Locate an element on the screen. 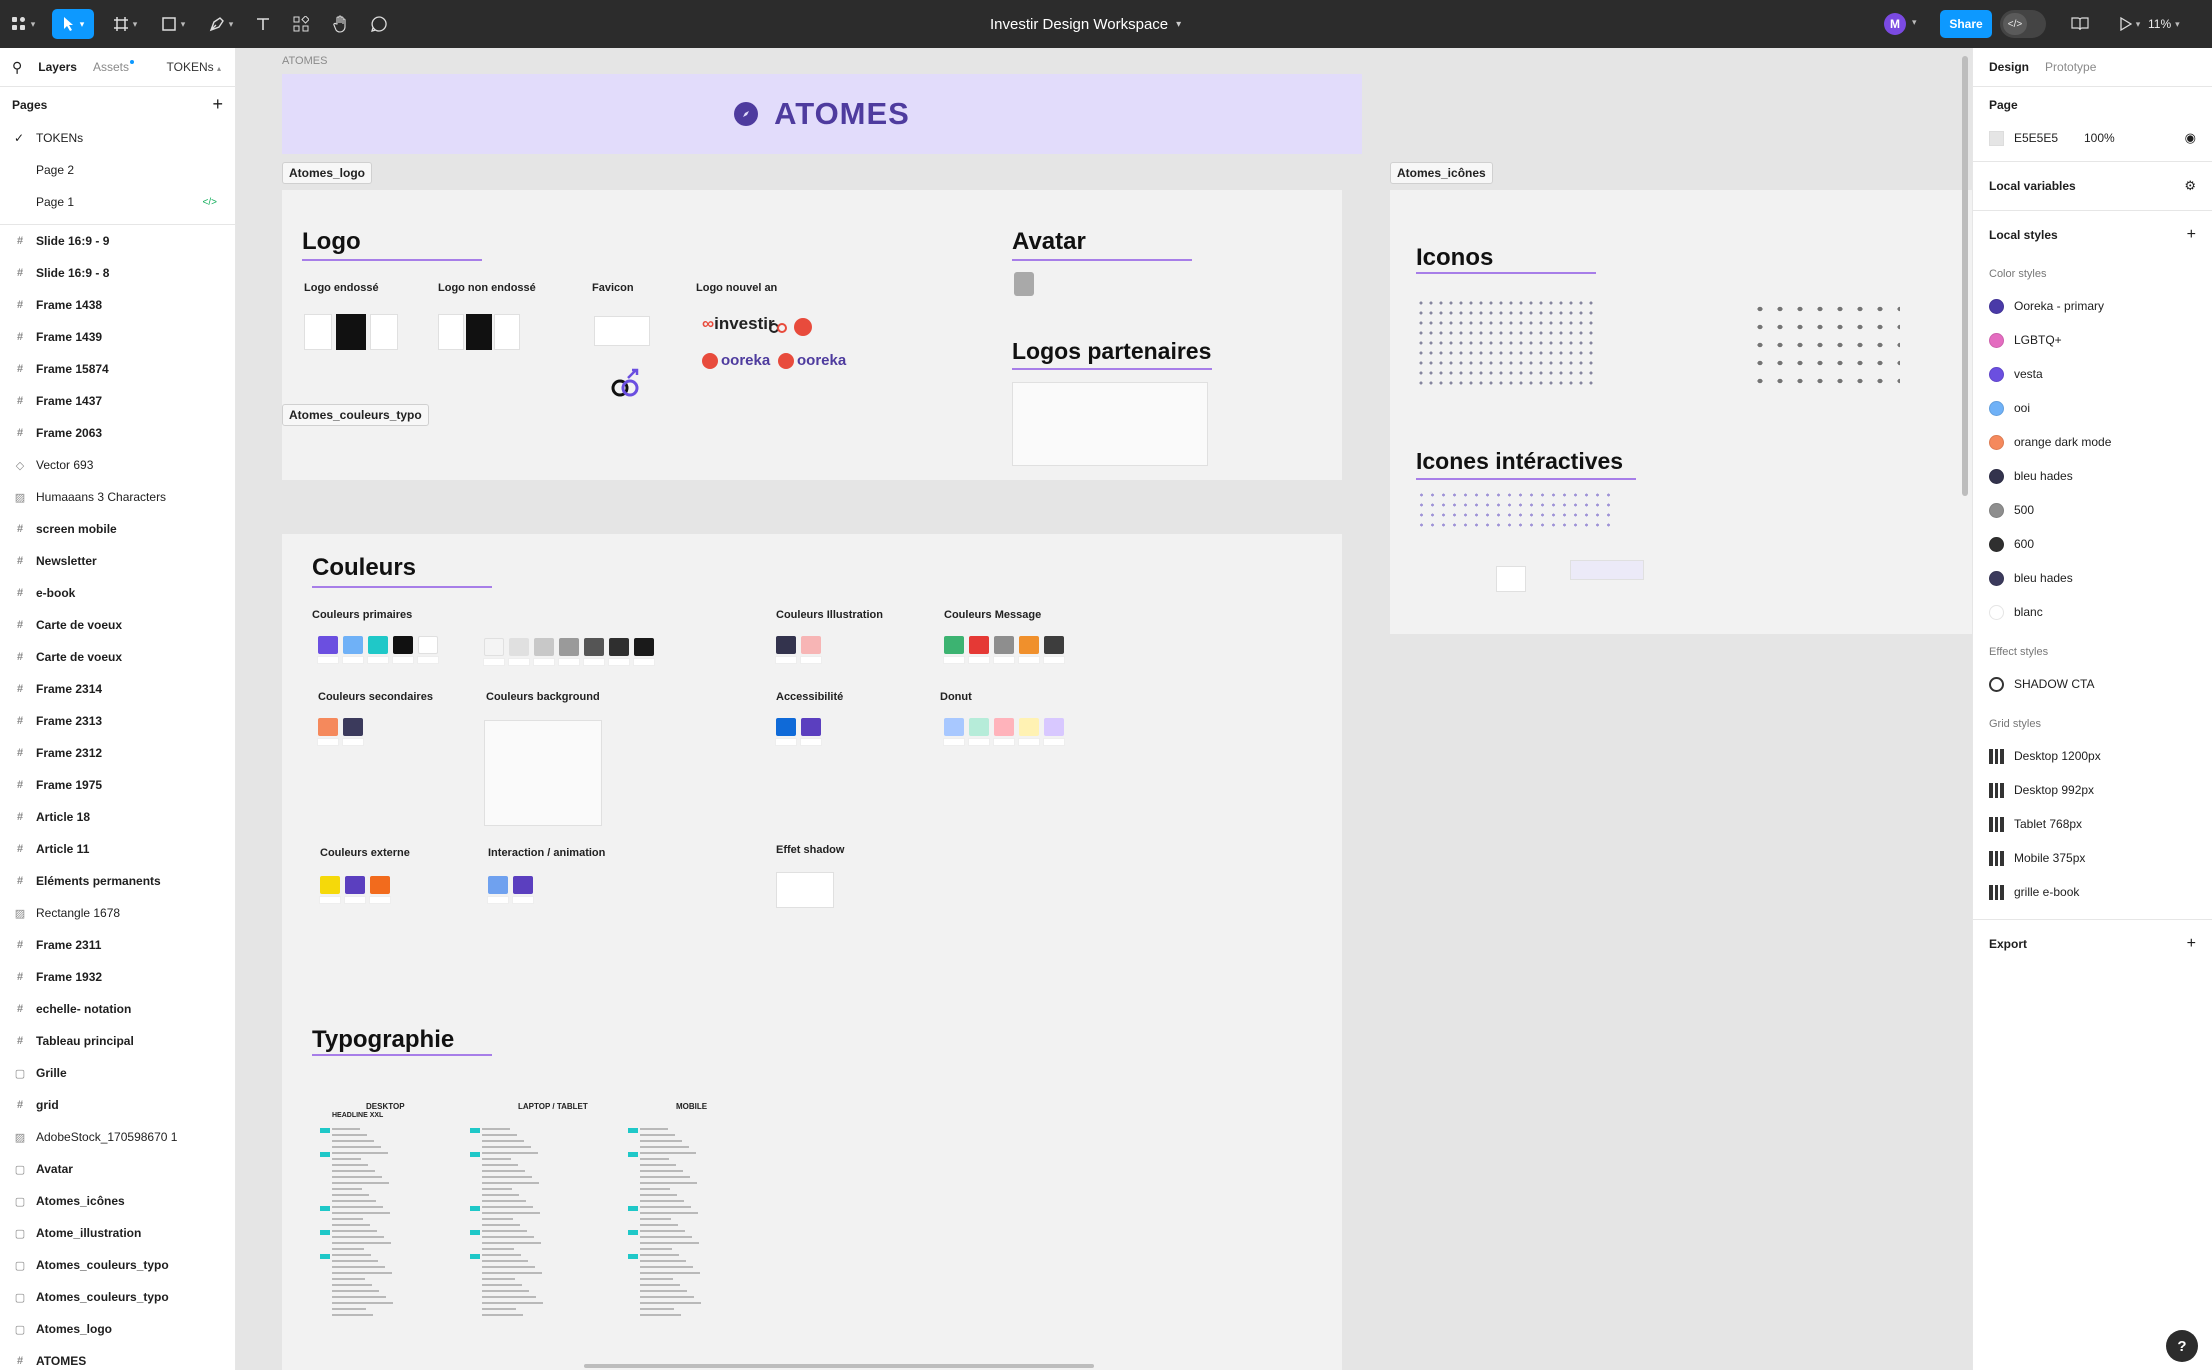  layer-item: # ATOMES is located at coordinates (117, 1357).